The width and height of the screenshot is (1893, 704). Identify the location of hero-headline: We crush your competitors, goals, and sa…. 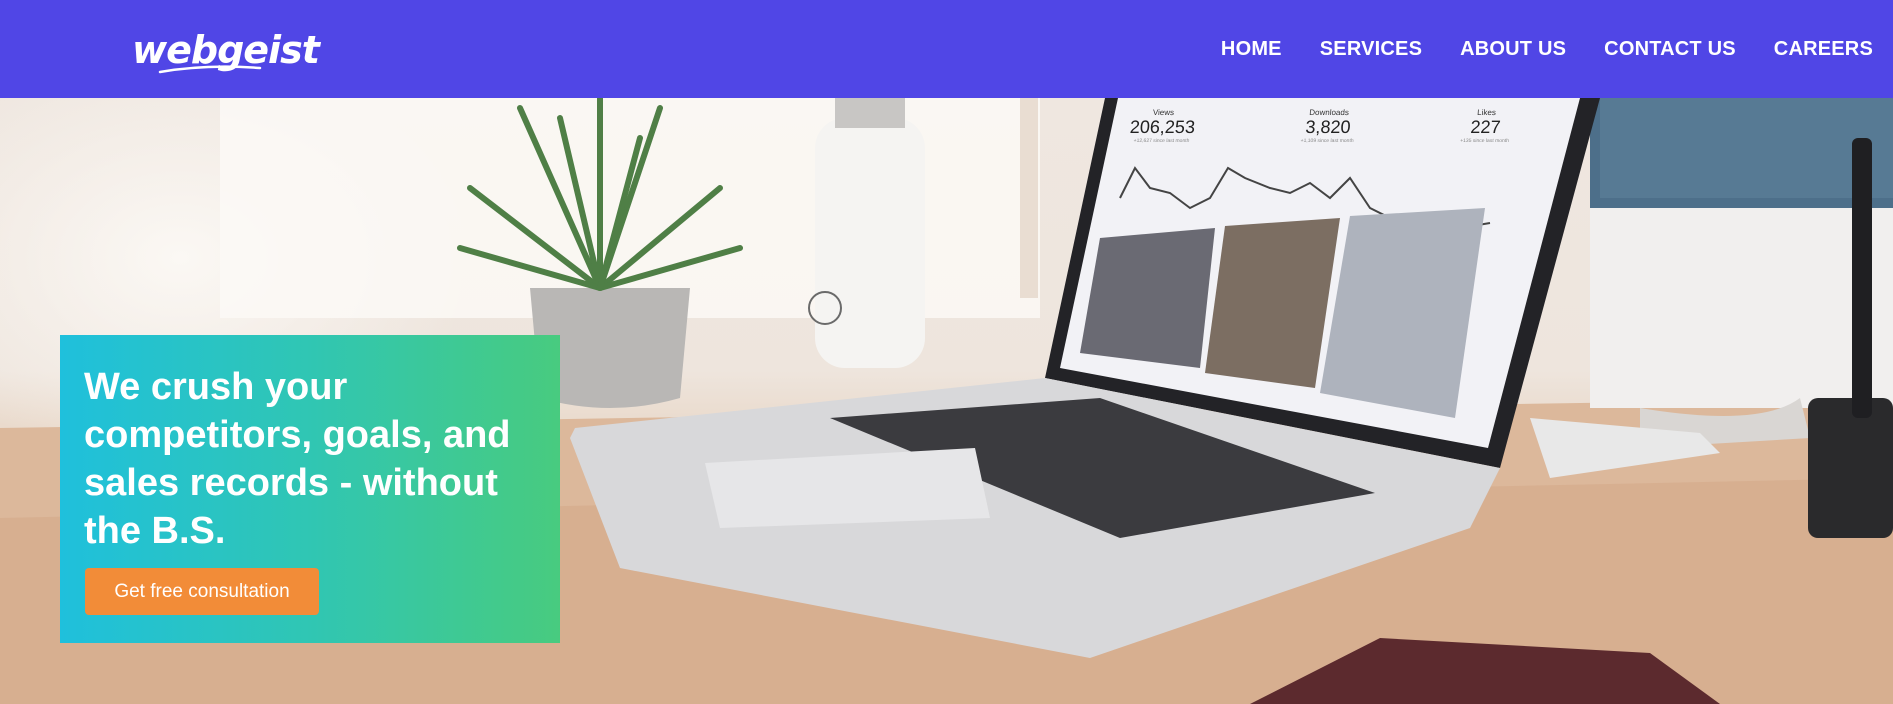
(297, 459).